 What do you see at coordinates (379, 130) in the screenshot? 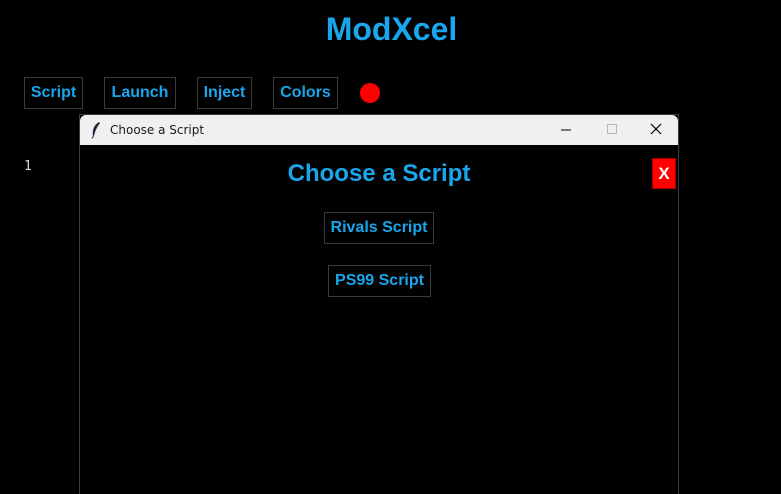
I see `dialog-titlebar: Choose a Script` at bounding box center [379, 130].